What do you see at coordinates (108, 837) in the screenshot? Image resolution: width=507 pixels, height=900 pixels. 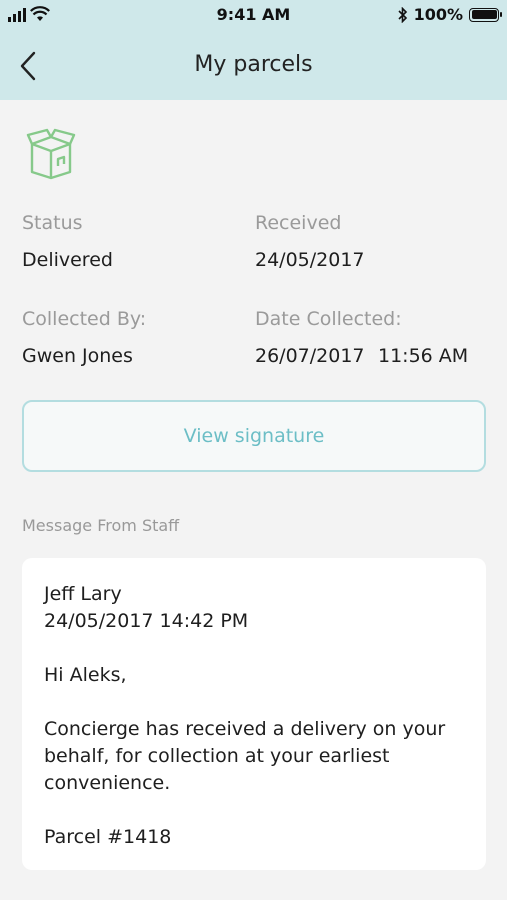 I see `message-parcel-ref: Parcel #1418` at bounding box center [108, 837].